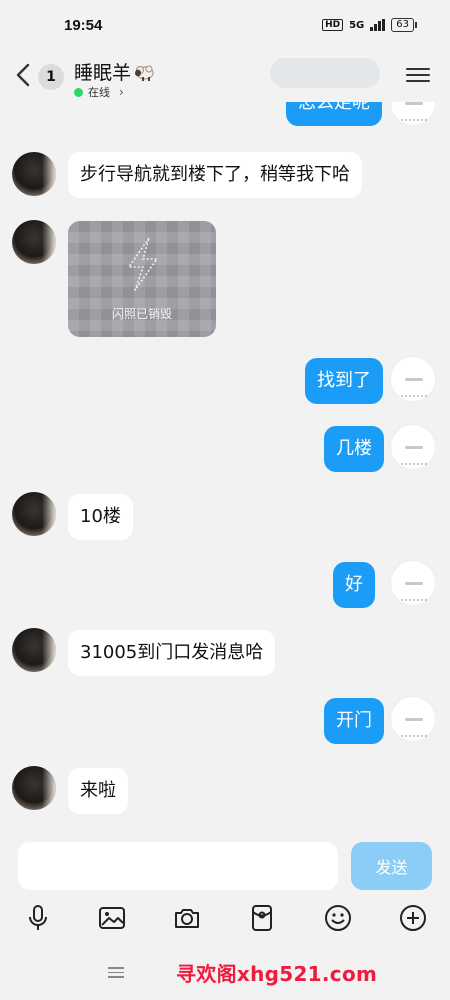  What do you see at coordinates (277, 974) in the screenshot?
I see `watermark: 寻欢阁xhg521.com` at bounding box center [277, 974].